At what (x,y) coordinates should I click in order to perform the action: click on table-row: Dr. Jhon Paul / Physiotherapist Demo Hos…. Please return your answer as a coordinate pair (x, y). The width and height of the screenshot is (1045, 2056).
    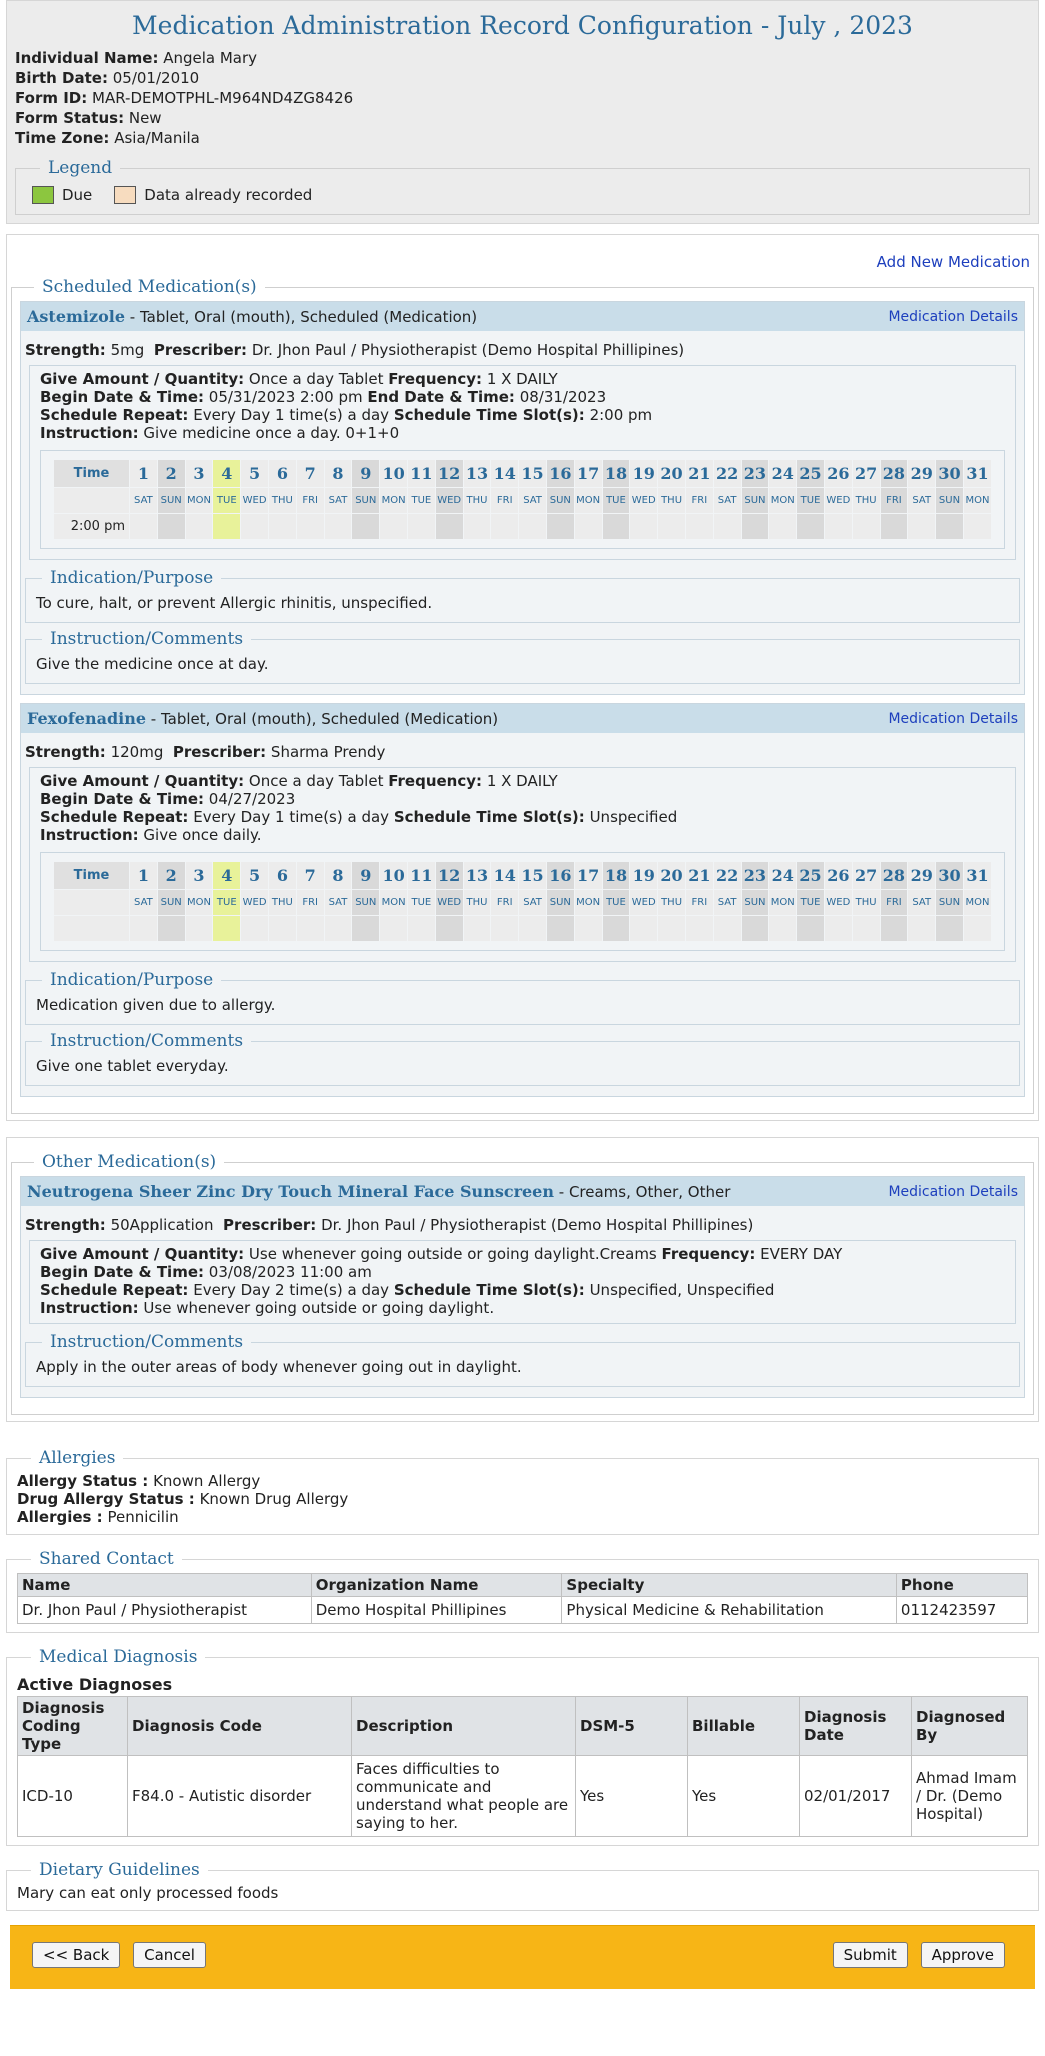
    Looking at the image, I should click on (523, 1610).